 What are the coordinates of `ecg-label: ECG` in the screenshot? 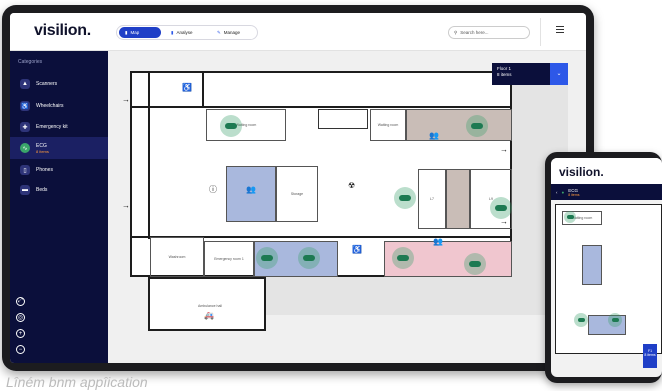 It's located at (41, 145).